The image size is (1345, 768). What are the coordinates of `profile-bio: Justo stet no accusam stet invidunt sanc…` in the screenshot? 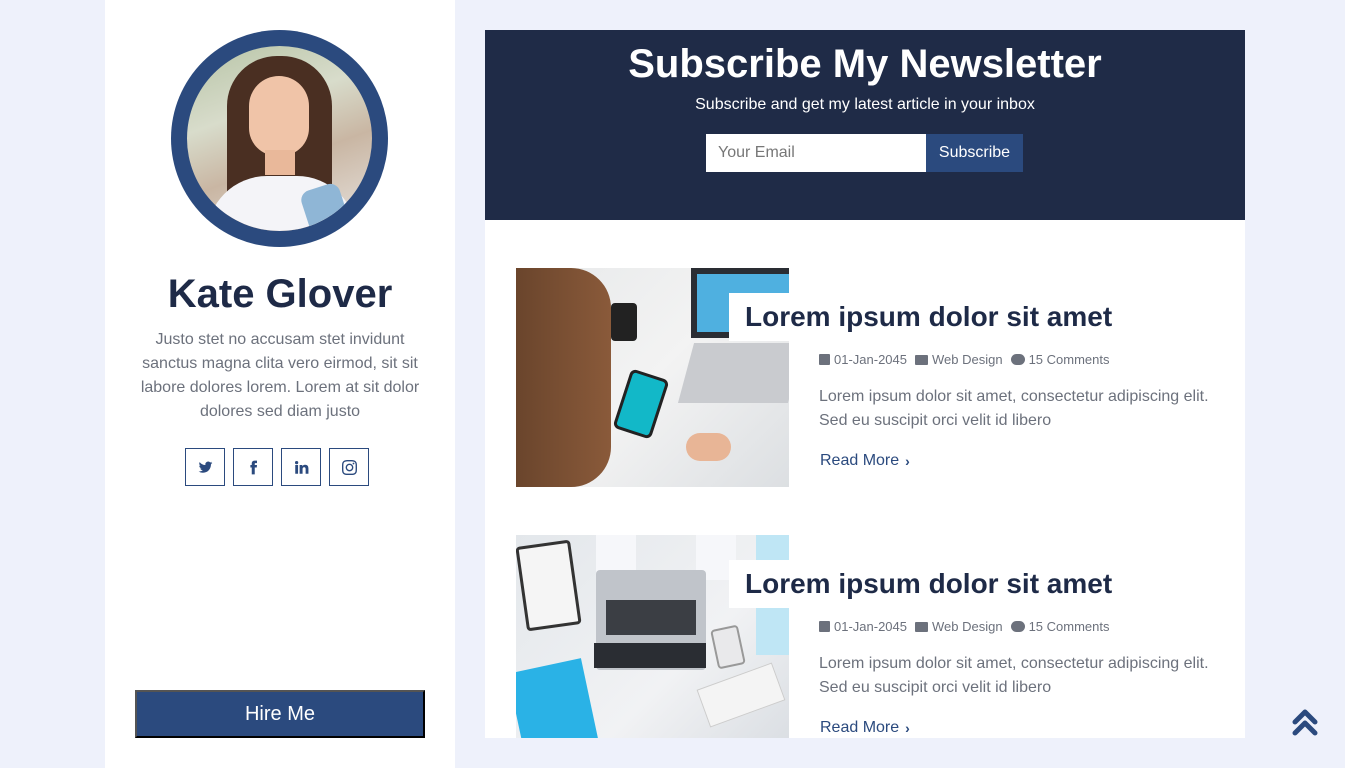 It's located at (280, 375).